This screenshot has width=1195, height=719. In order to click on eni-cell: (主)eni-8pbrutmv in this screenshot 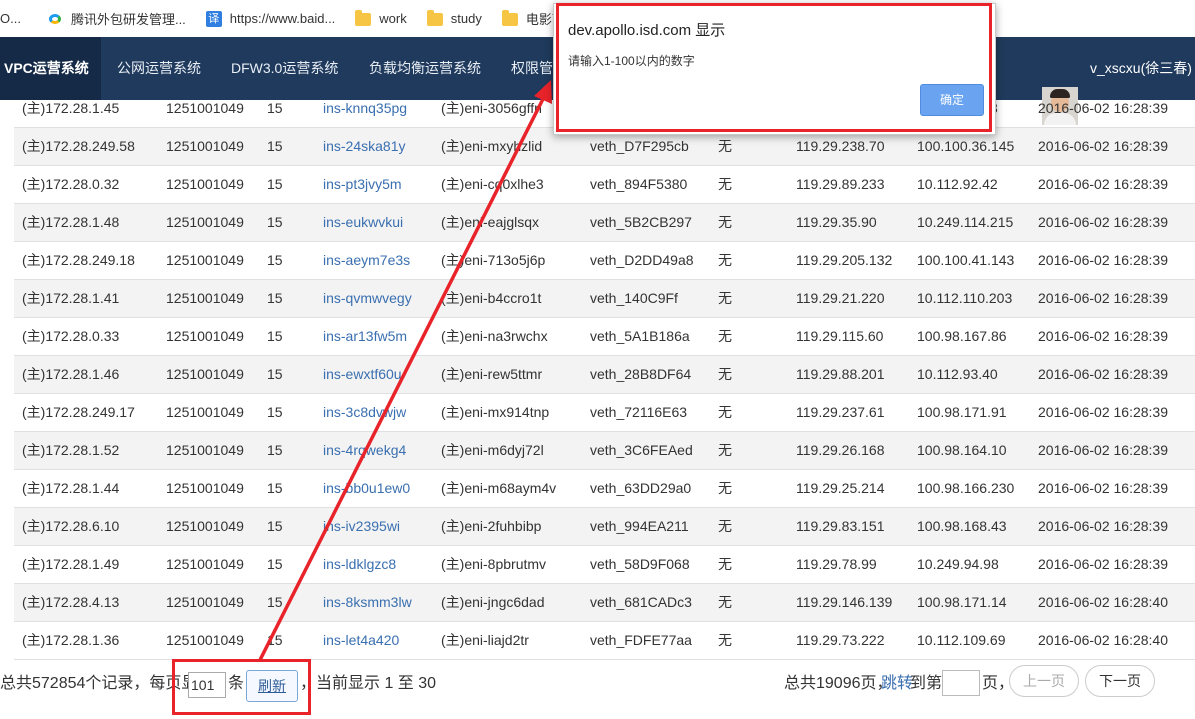, I will do `click(494, 564)`.